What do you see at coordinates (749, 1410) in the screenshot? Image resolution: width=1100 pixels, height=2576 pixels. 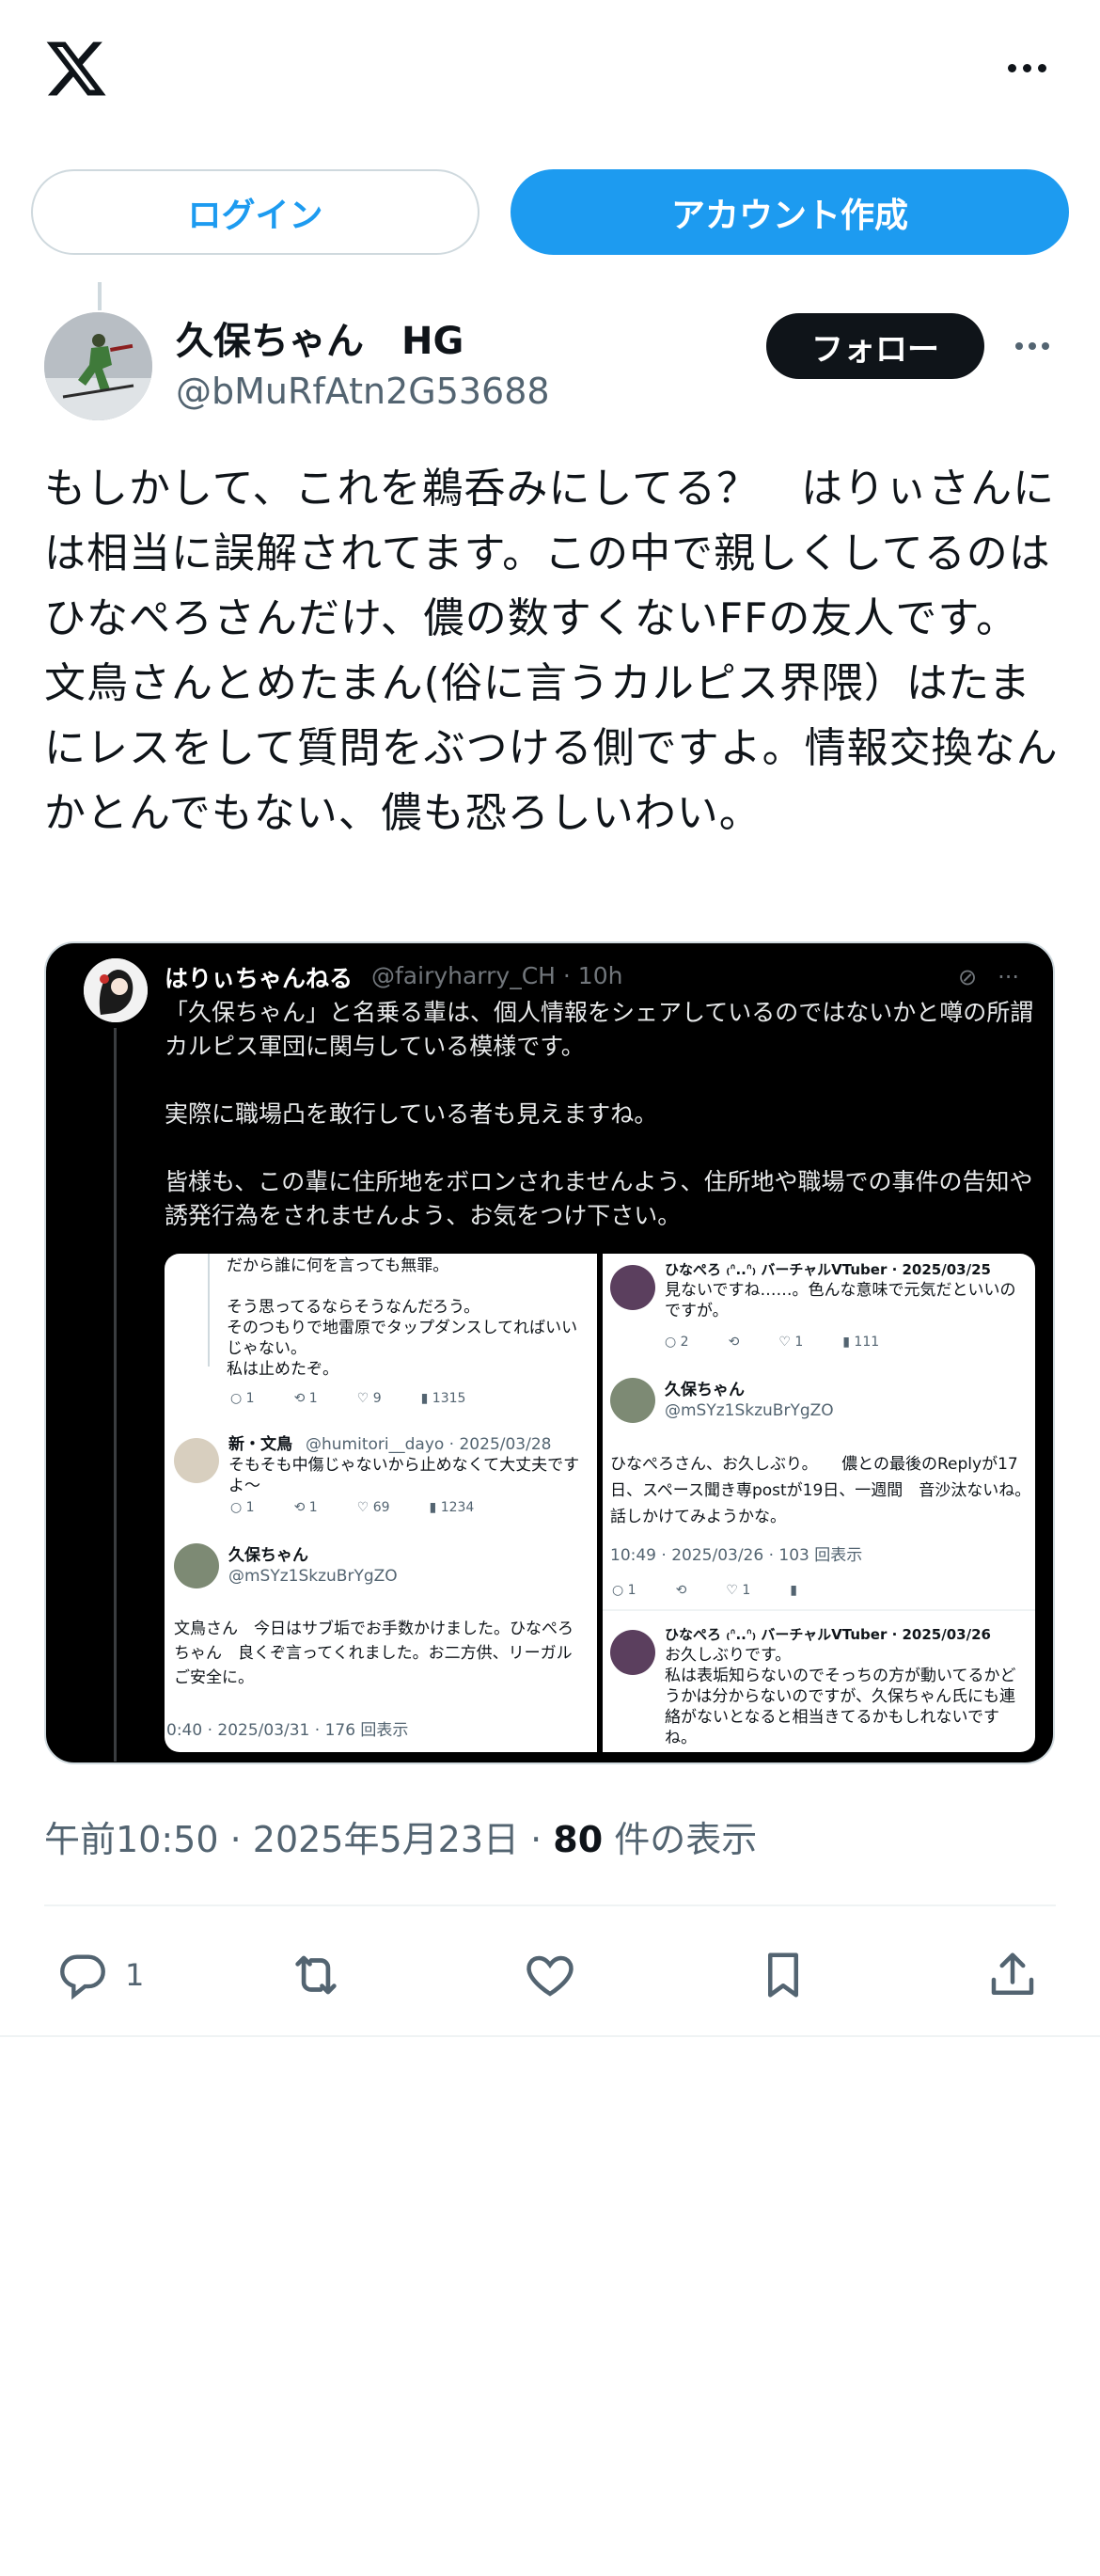 I see `right-handle-2: @mSYz1SkzuBrYgZO` at bounding box center [749, 1410].